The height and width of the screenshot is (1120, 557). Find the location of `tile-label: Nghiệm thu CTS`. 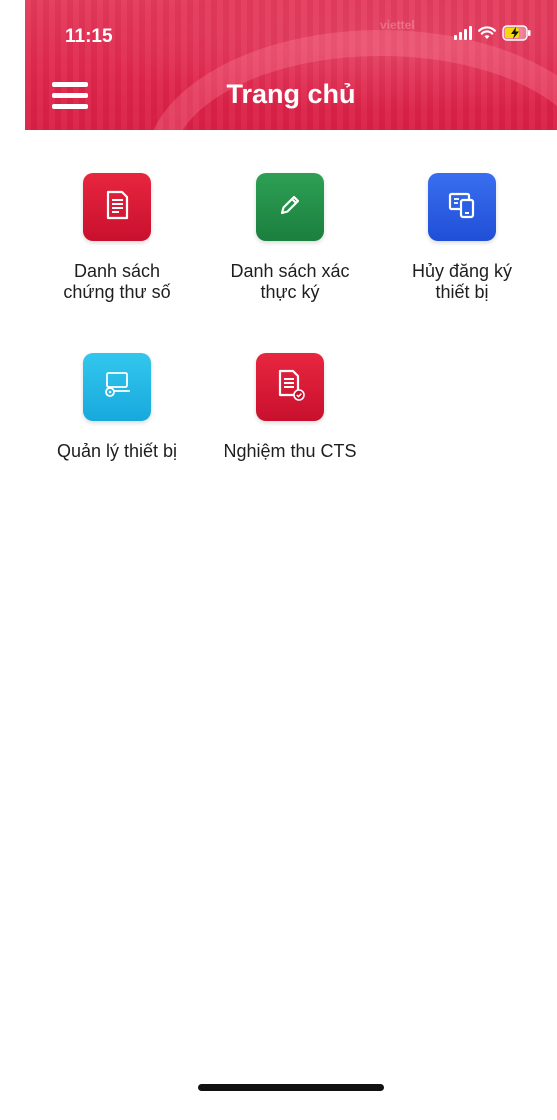

tile-label: Nghiệm thu CTS is located at coordinates (290, 451).